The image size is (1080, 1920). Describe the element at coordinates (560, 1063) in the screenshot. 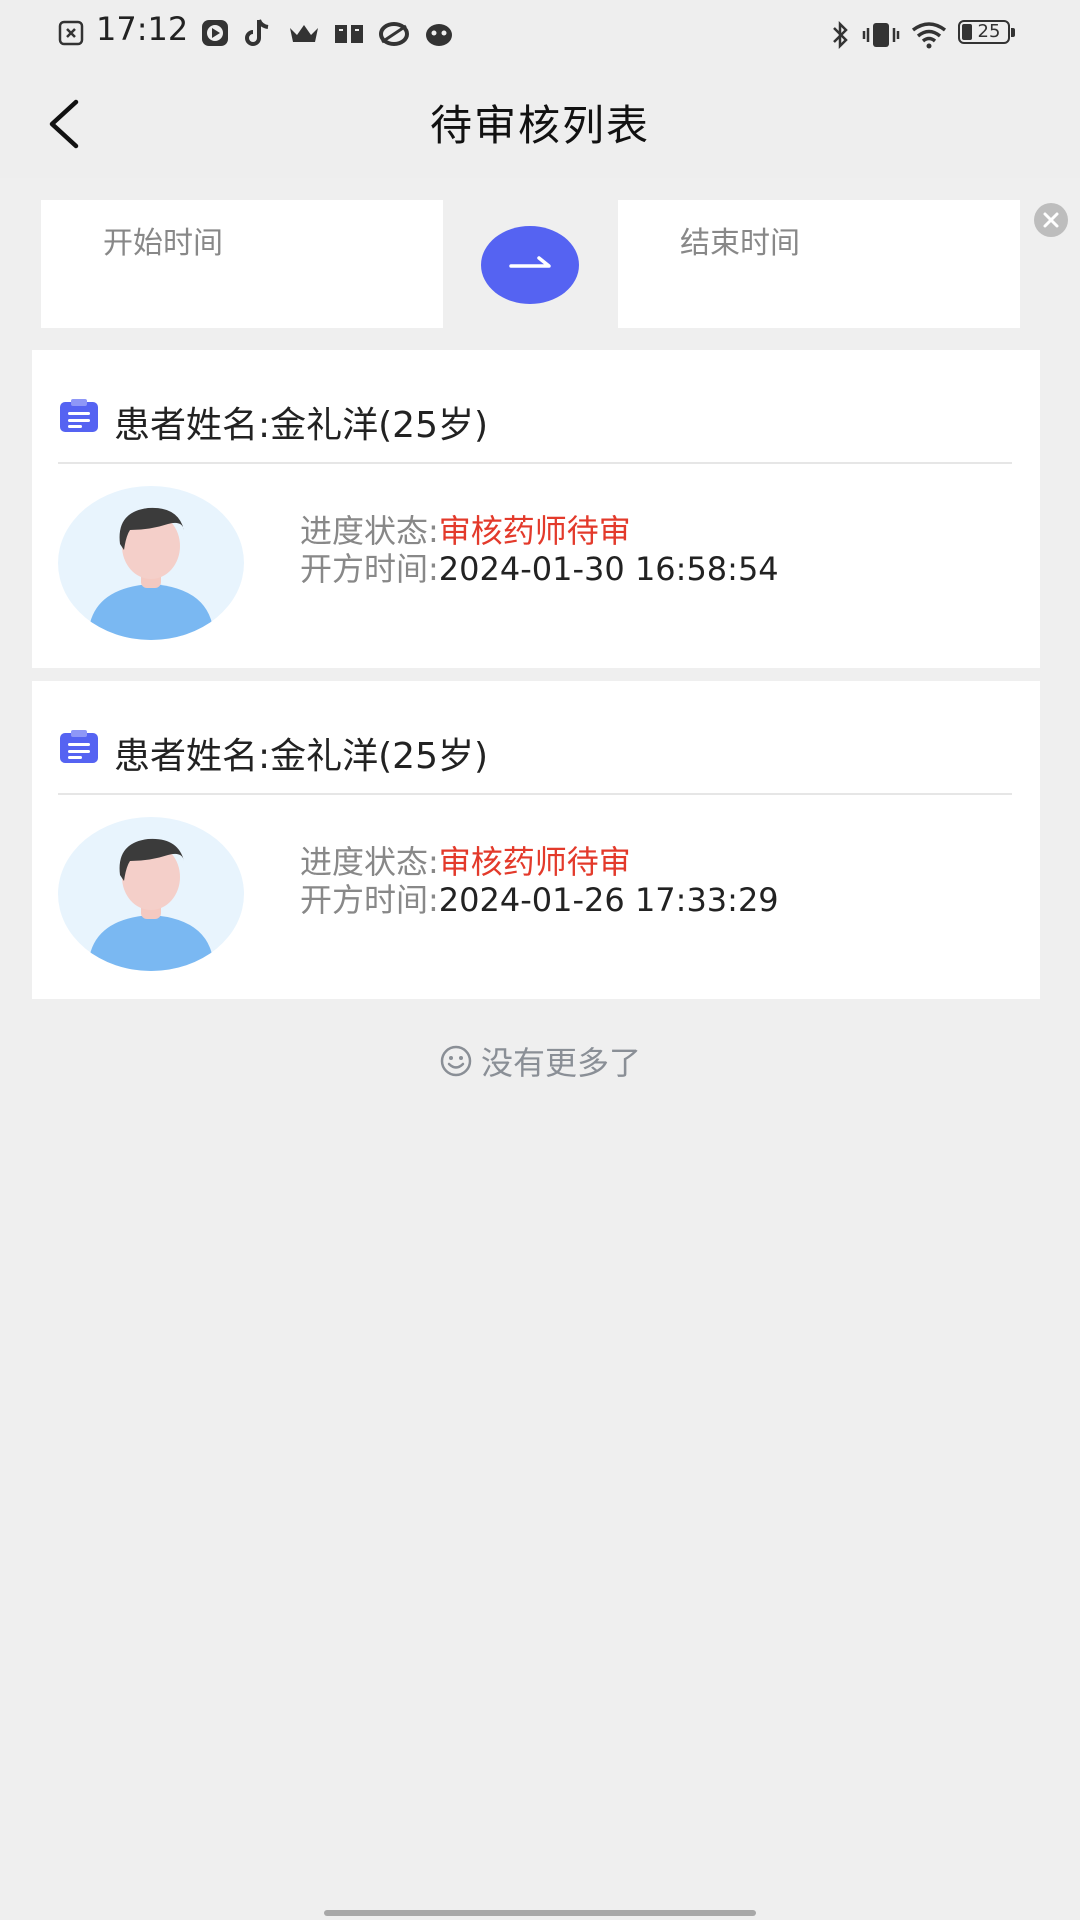

I see `no-more-text: 没有更多了` at that location.